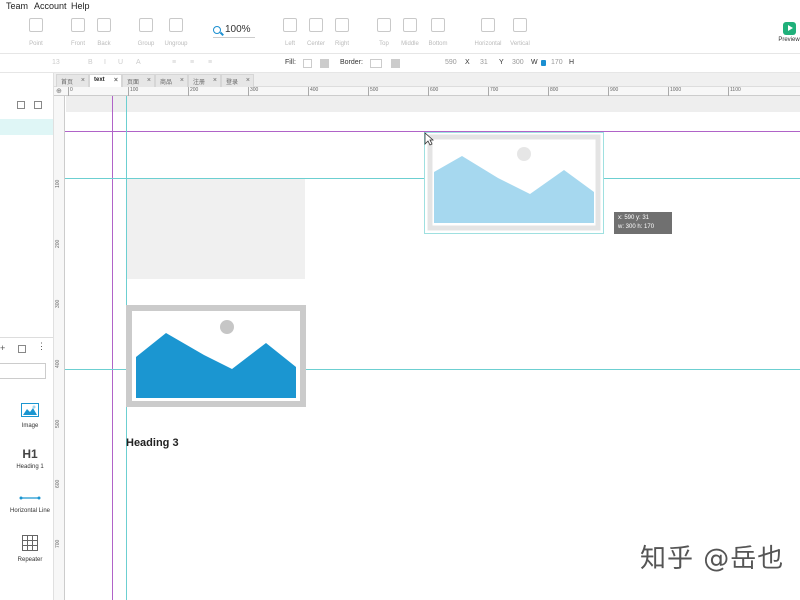 This screenshot has width=800, height=600. Describe the element at coordinates (90, 62) in the screenshot. I see `bold-icon: B` at that location.